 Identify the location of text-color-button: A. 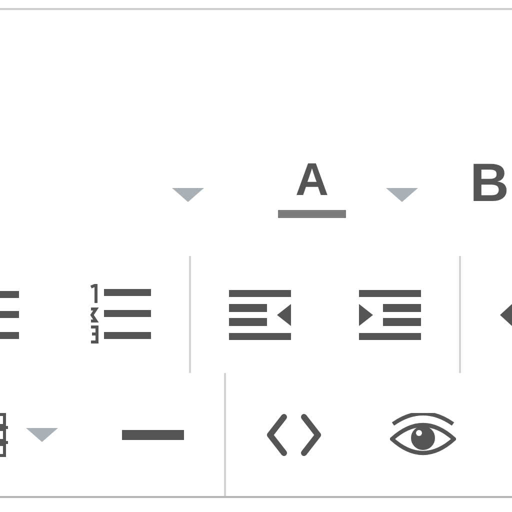
(312, 187).